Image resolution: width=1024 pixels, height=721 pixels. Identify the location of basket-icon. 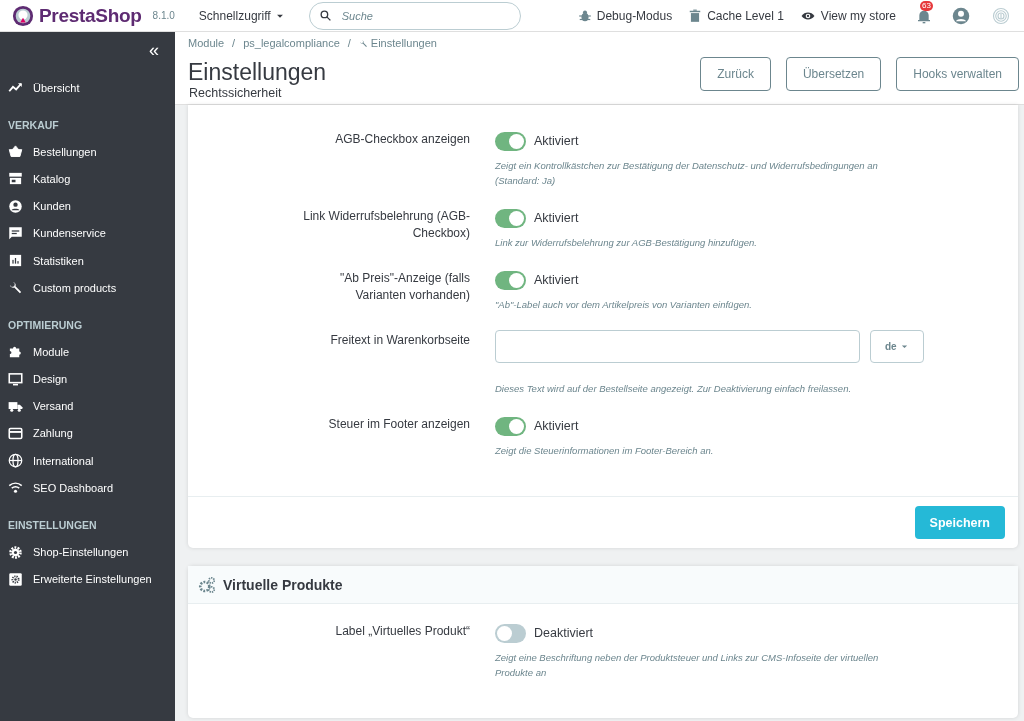
(15, 152).